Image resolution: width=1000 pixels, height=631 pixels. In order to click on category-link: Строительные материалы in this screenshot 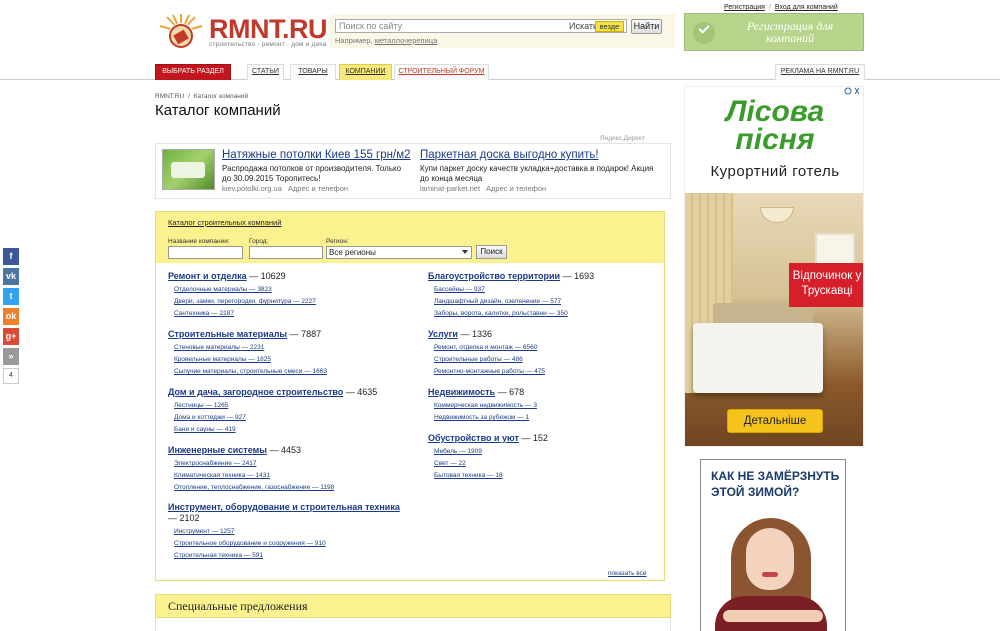, I will do `click(227, 334)`.